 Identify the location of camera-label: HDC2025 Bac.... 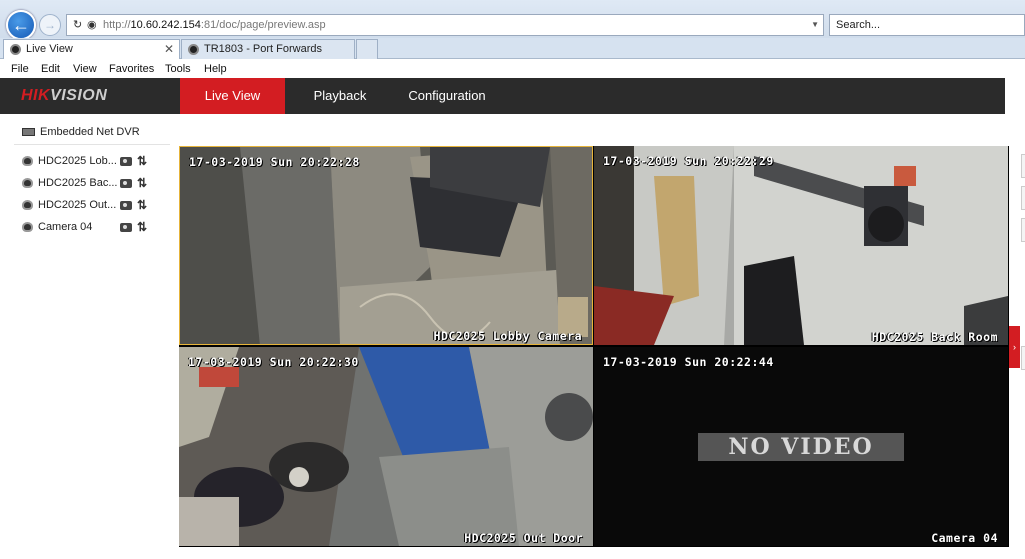
(78, 183).